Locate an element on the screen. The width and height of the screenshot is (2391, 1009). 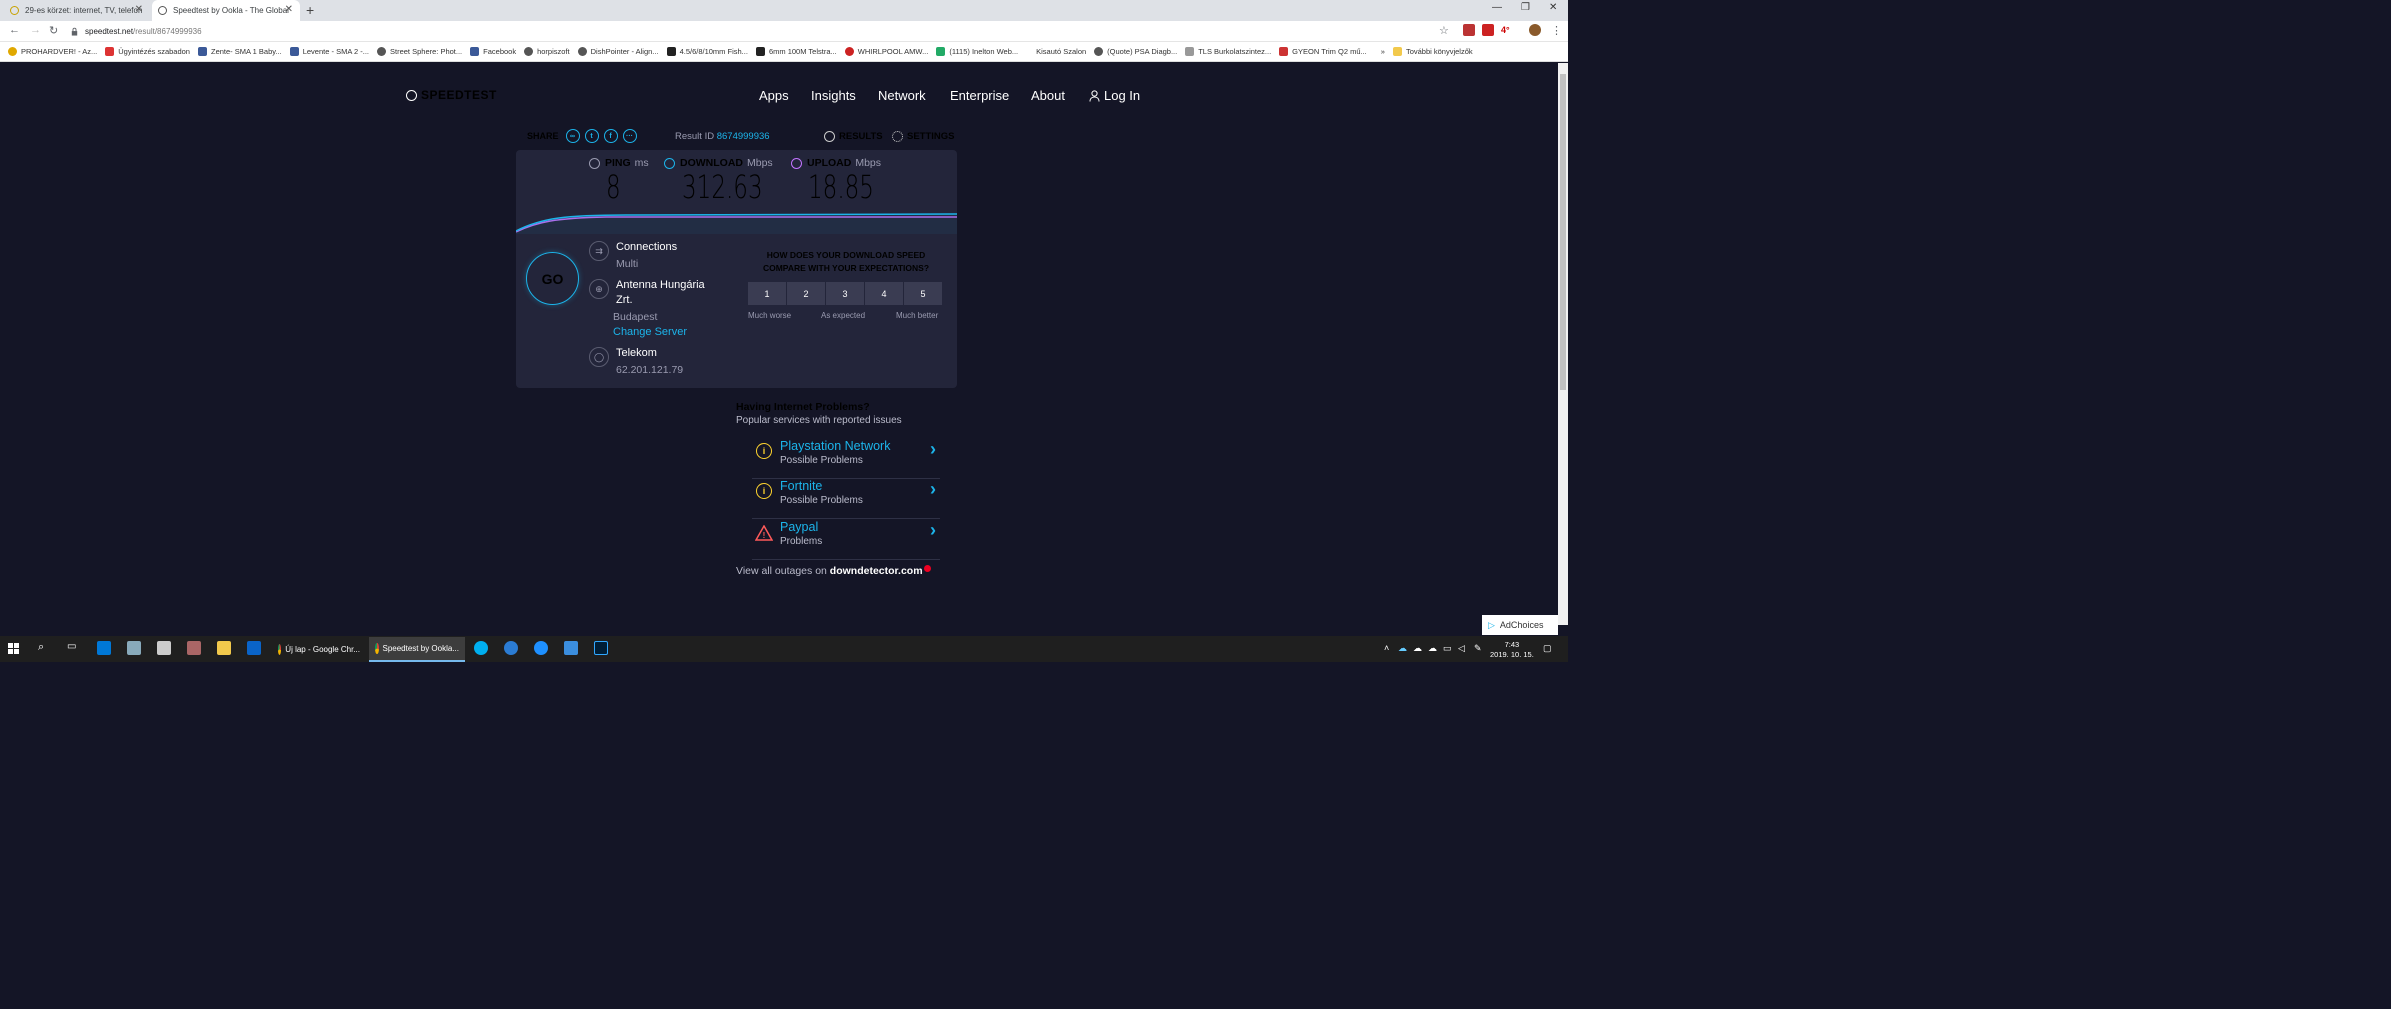
tray-chevron-icon: ˄ is located at coordinates (1386, 648).